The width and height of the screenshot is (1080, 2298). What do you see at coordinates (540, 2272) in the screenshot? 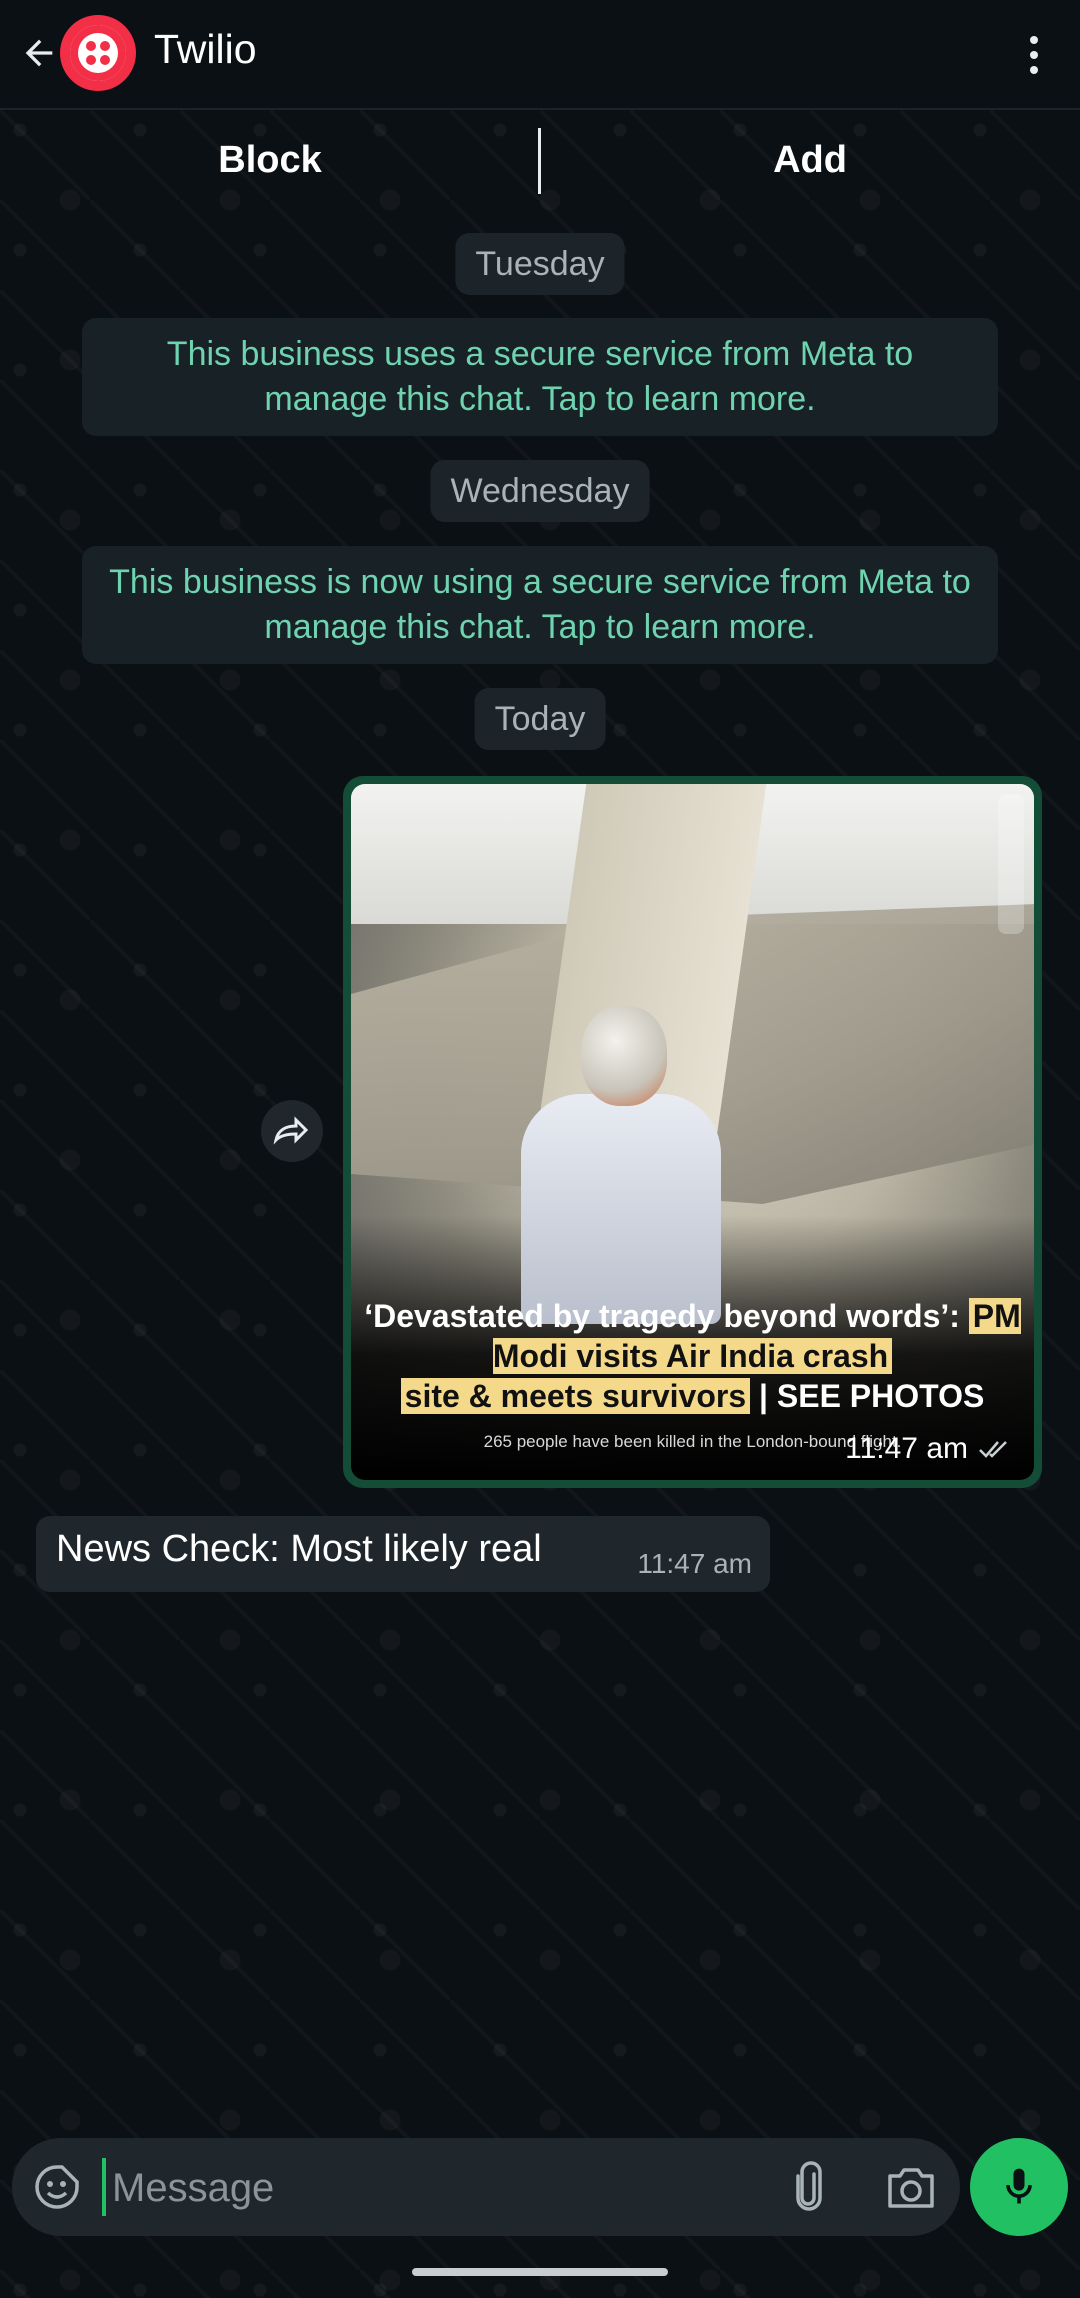
I see `home-indicator` at bounding box center [540, 2272].